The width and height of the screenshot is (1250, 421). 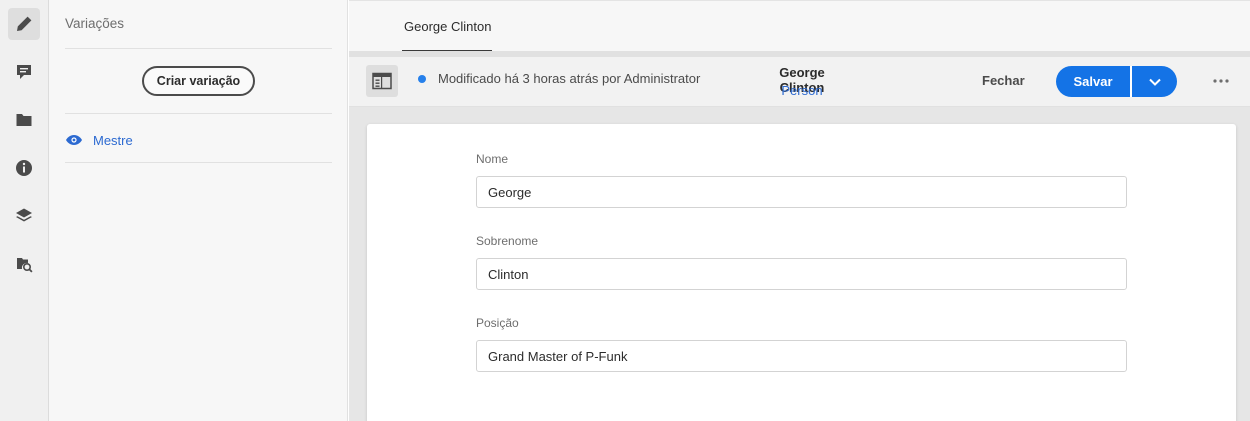 What do you see at coordinates (1003, 80) in the screenshot?
I see `close-button: Fechar` at bounding box center [1003, 80].